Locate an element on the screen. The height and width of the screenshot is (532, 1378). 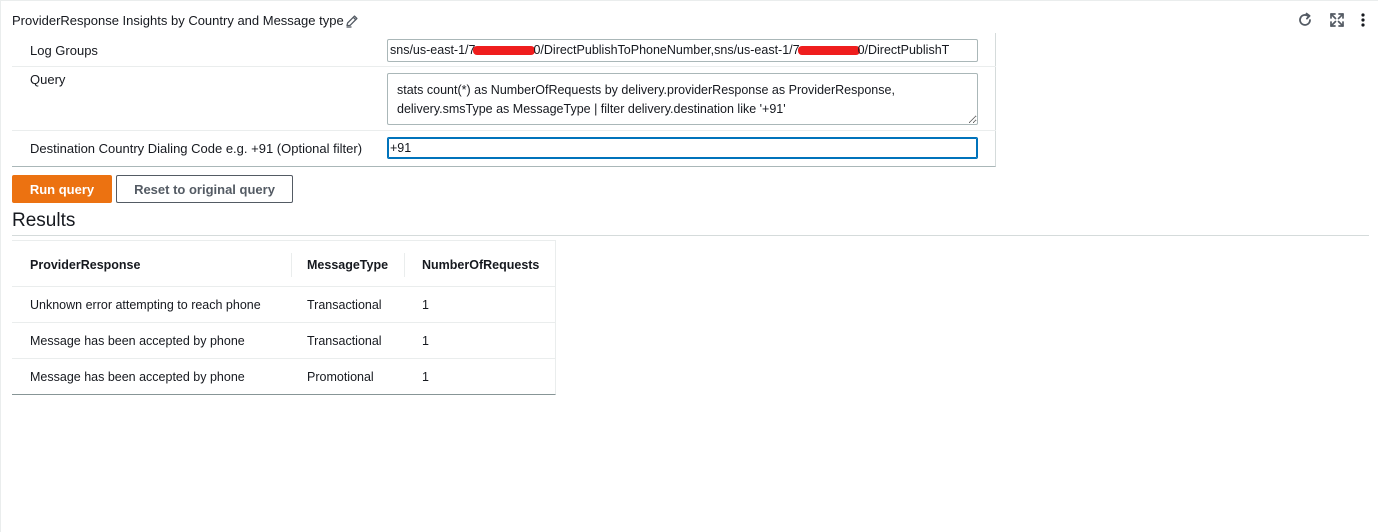
run-query-button: Run query is located at coordinates (62, 189).